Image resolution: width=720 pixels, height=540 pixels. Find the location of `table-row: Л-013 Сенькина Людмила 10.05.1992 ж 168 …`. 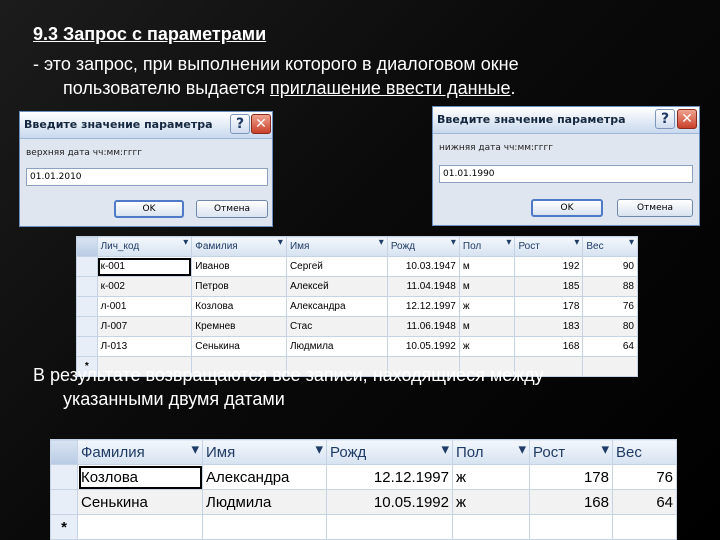

table-row: Л-013 Сенькина Людмила 10.05.1992 ж 168 … is located at coordinates (357, 346).